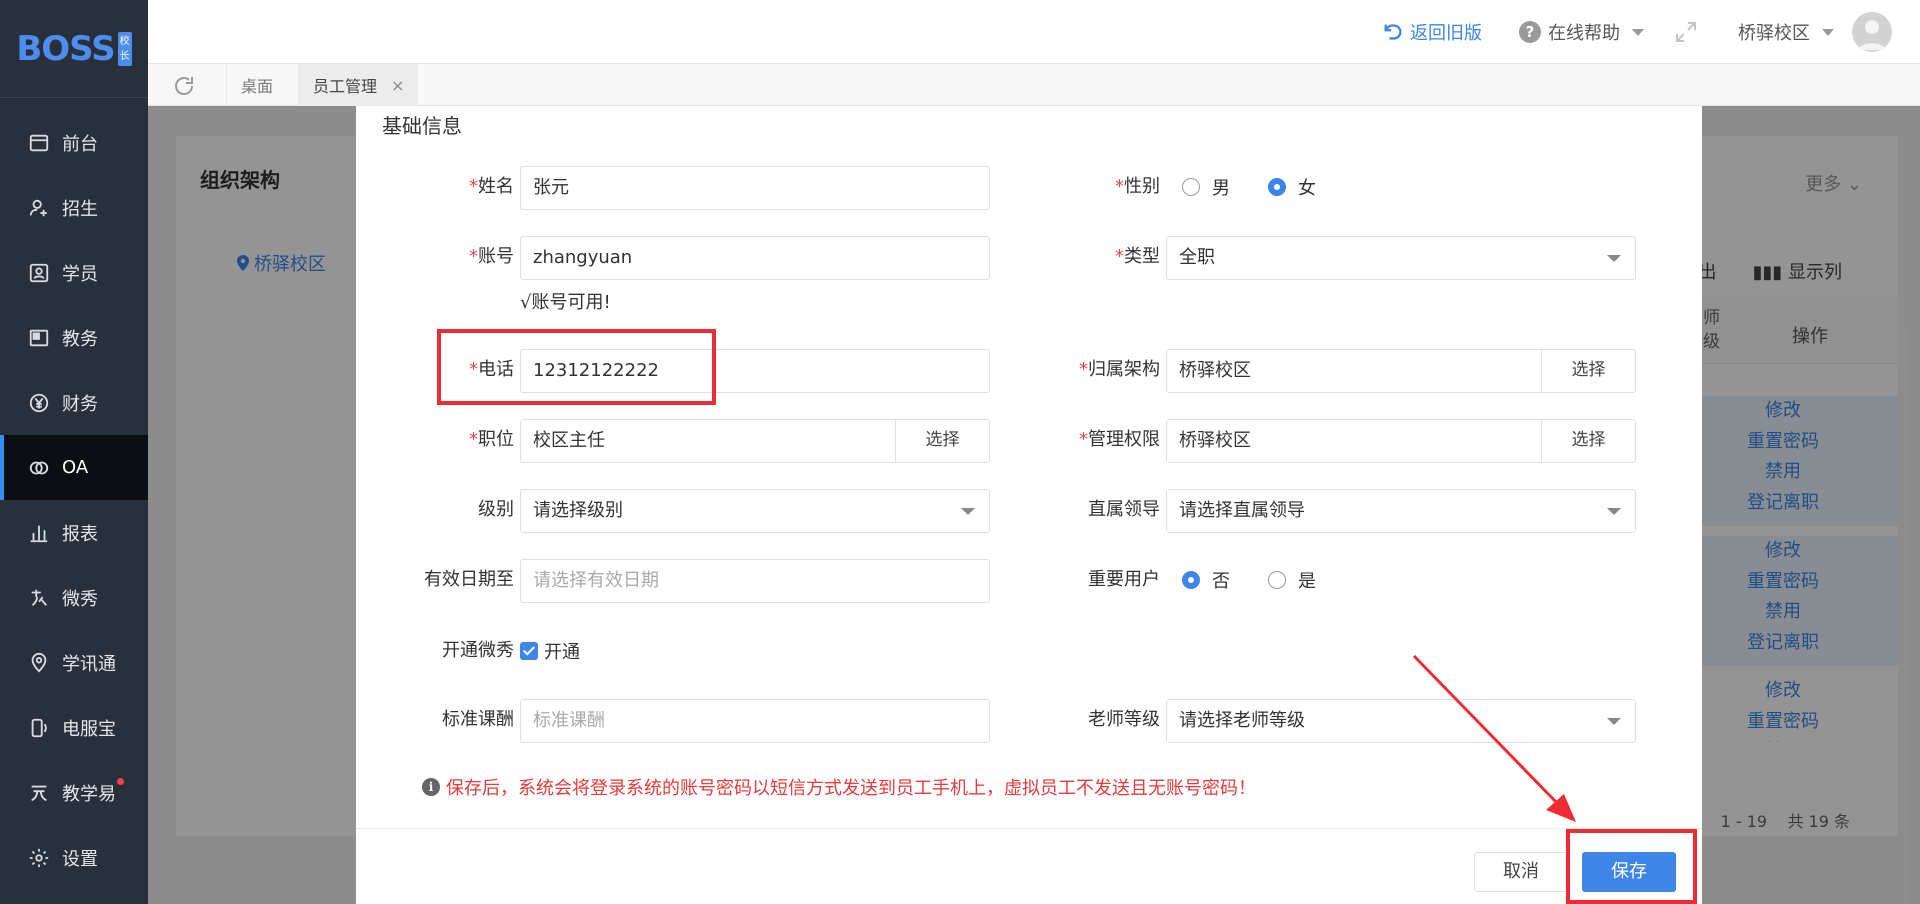 The width and height of the screenshot is (1920, 904). I want to click on desk-icon, so click(39, 142).